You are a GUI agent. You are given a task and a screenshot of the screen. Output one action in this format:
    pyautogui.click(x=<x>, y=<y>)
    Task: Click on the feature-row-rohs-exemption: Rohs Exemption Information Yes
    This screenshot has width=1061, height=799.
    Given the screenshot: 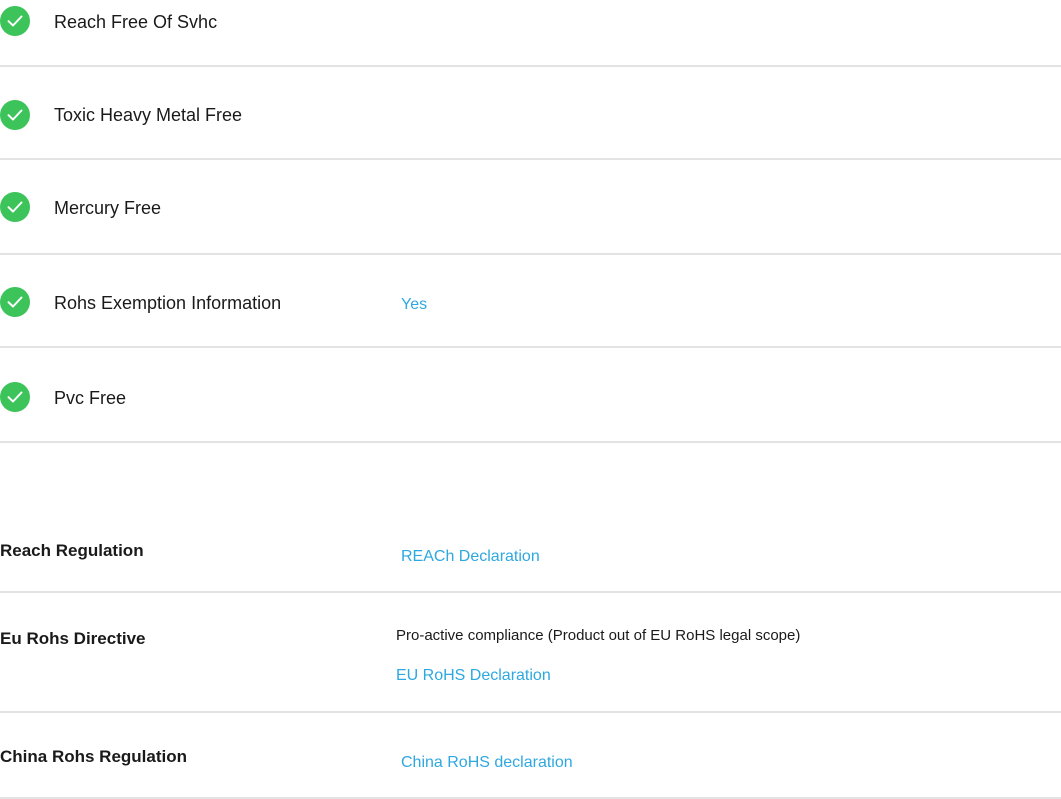 What is the action you would take?
    pyautogui.click(x=530, y=301)
    